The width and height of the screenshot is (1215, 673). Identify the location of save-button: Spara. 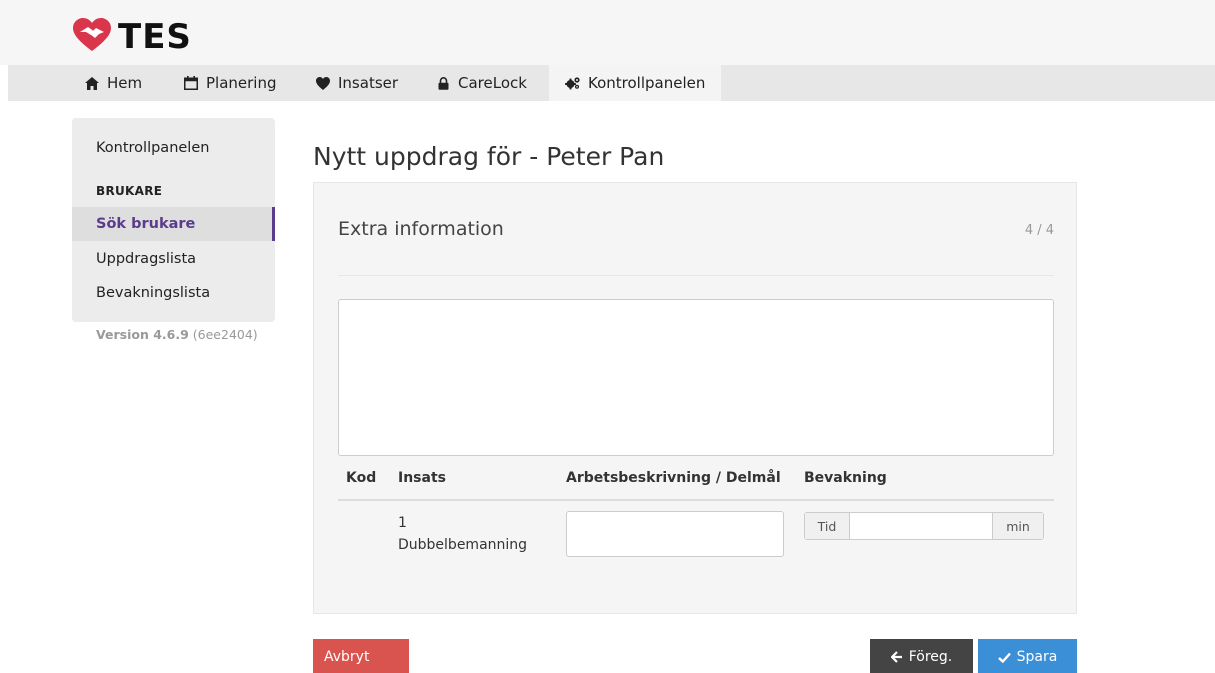
(1027, 656).